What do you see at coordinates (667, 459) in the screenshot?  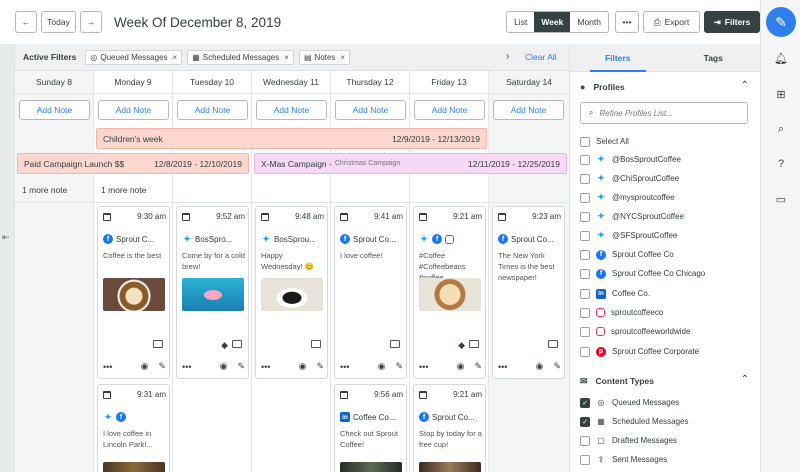 I see `content-type-row: ⇪ Sent Messages` at bounding box center [667, 459].